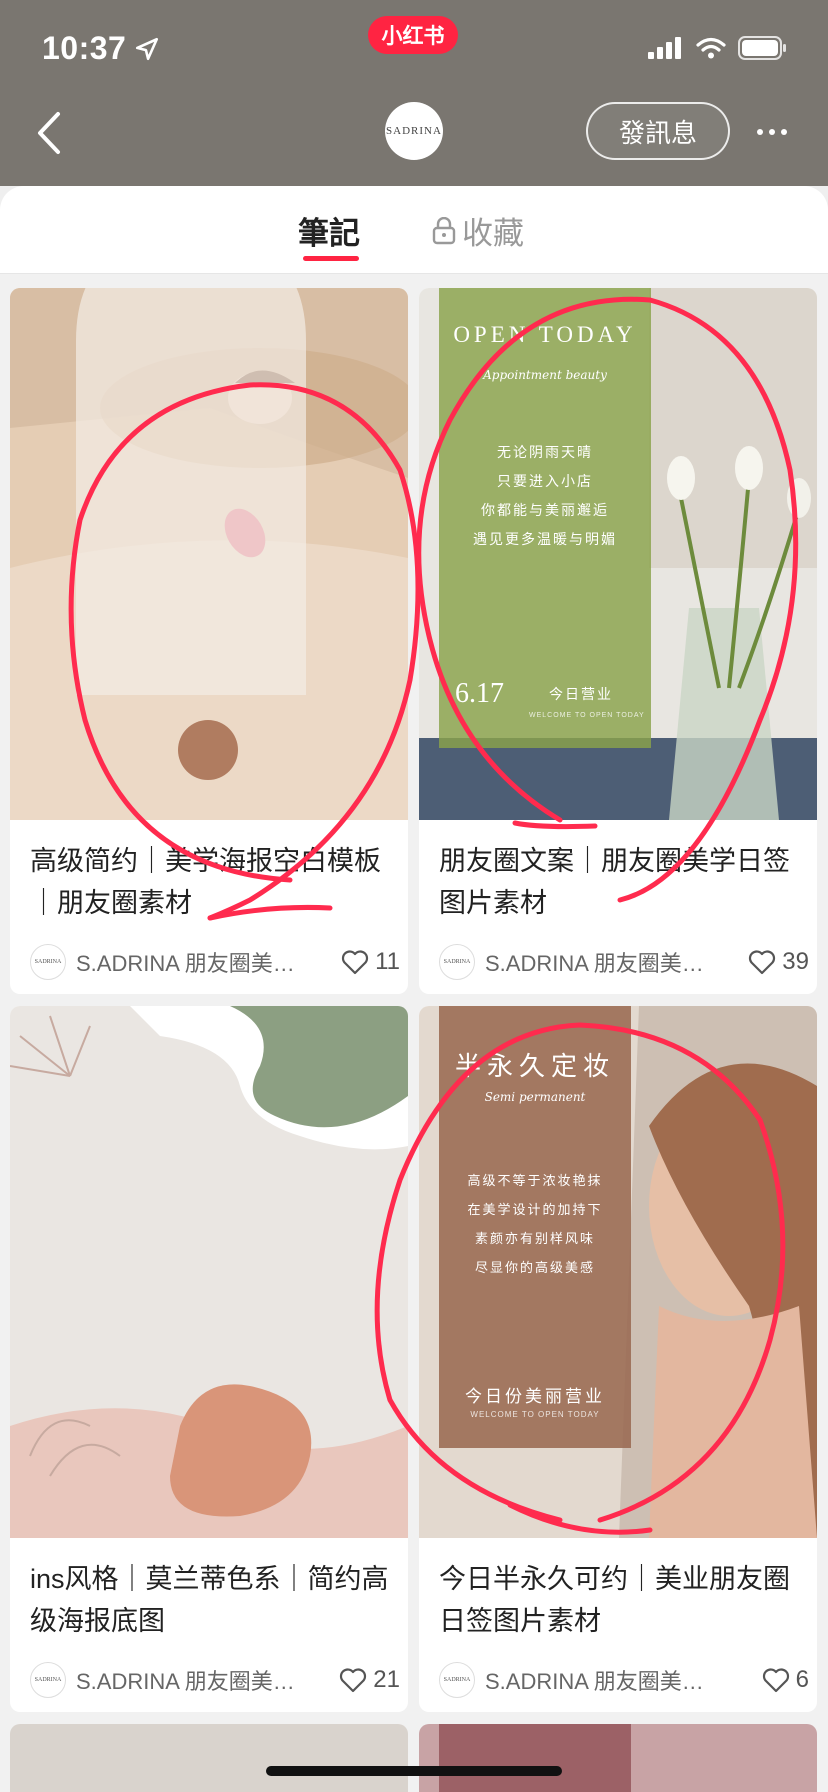  Describe the element at coordinates (545, 334) in the screenshot. I see `cover-heading: OPEN TODAY` at that location.